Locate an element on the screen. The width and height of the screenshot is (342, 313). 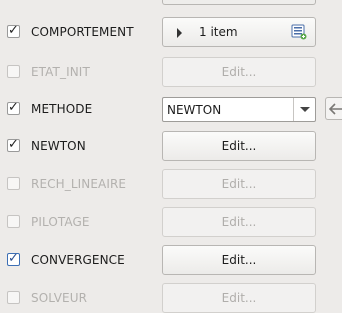
newton-checkbox: ✓ is located at coordinates (13, 144).